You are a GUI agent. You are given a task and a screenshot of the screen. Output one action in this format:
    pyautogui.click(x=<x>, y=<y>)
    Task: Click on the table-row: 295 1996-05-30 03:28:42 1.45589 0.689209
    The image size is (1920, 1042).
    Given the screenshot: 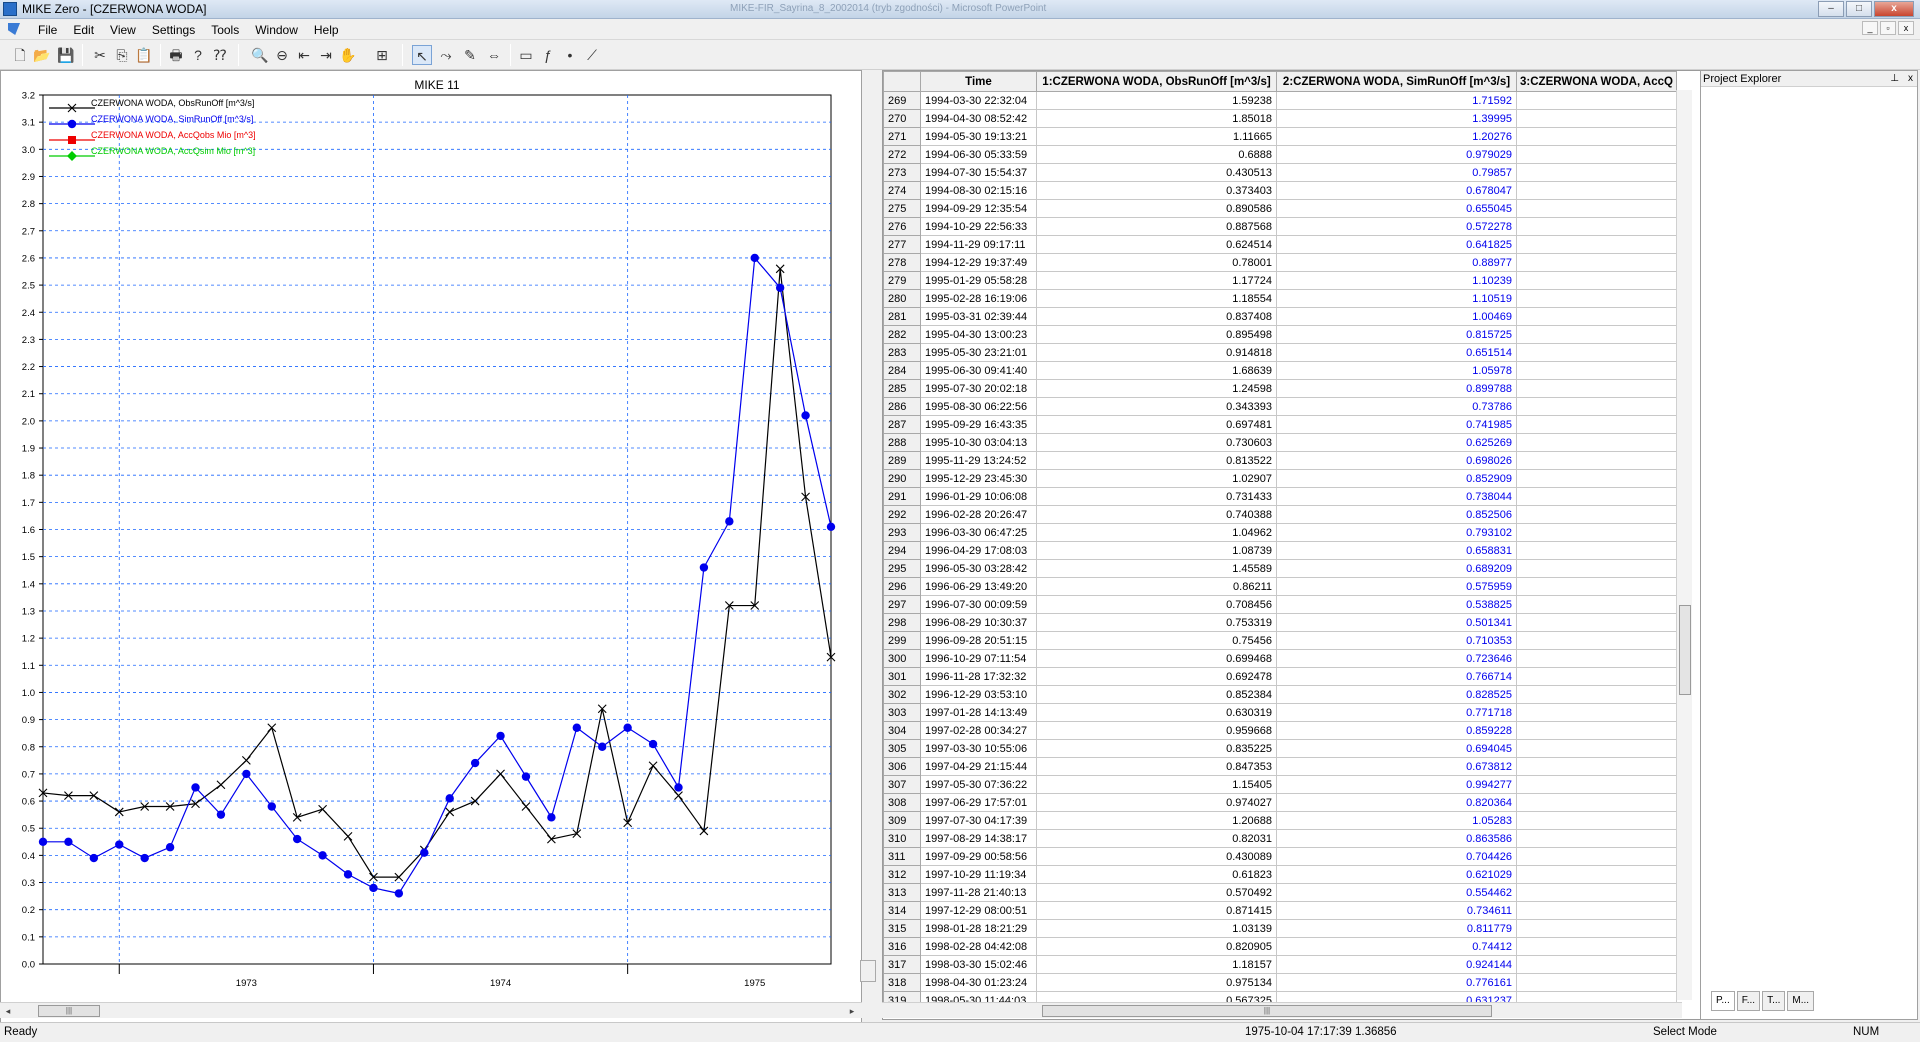 What is the action you would take?
    pyautogui.click(x=1280, y=568)
    